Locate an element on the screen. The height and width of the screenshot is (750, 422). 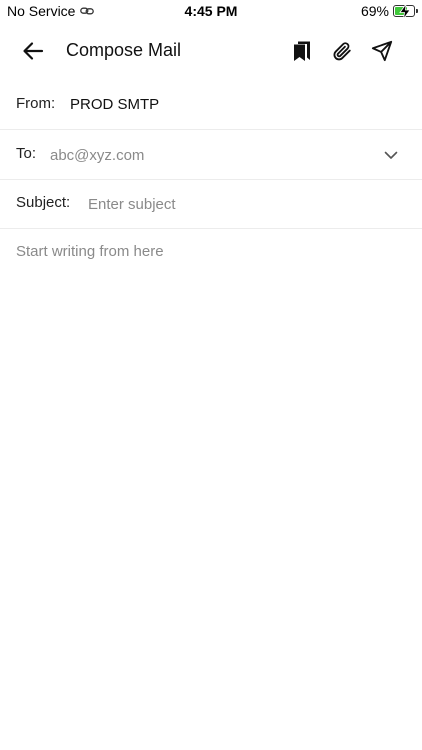
back-button is located at coordinates (33, 51).